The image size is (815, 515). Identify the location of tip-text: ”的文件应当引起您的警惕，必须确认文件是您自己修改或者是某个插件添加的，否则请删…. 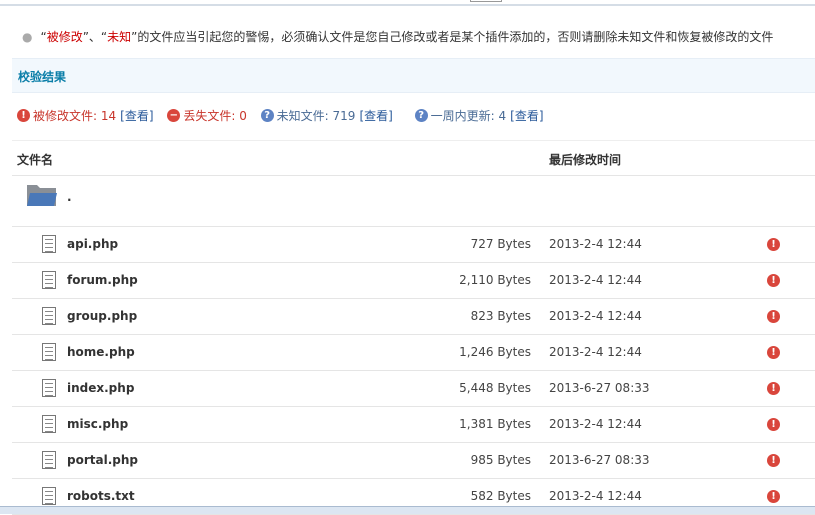
(452, 37).